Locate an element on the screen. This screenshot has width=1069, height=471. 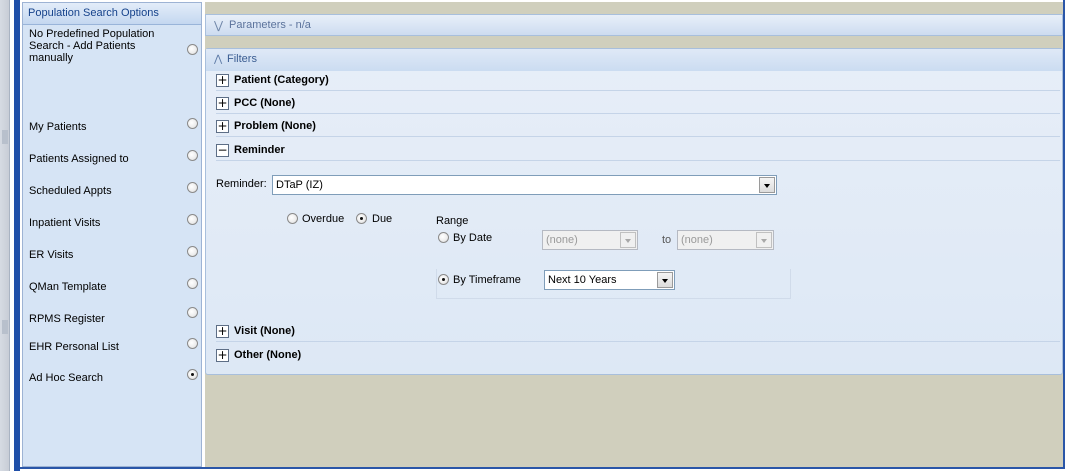
option-patients-assigned-to: Patients Assigned to is located at coordinates (114, 158).